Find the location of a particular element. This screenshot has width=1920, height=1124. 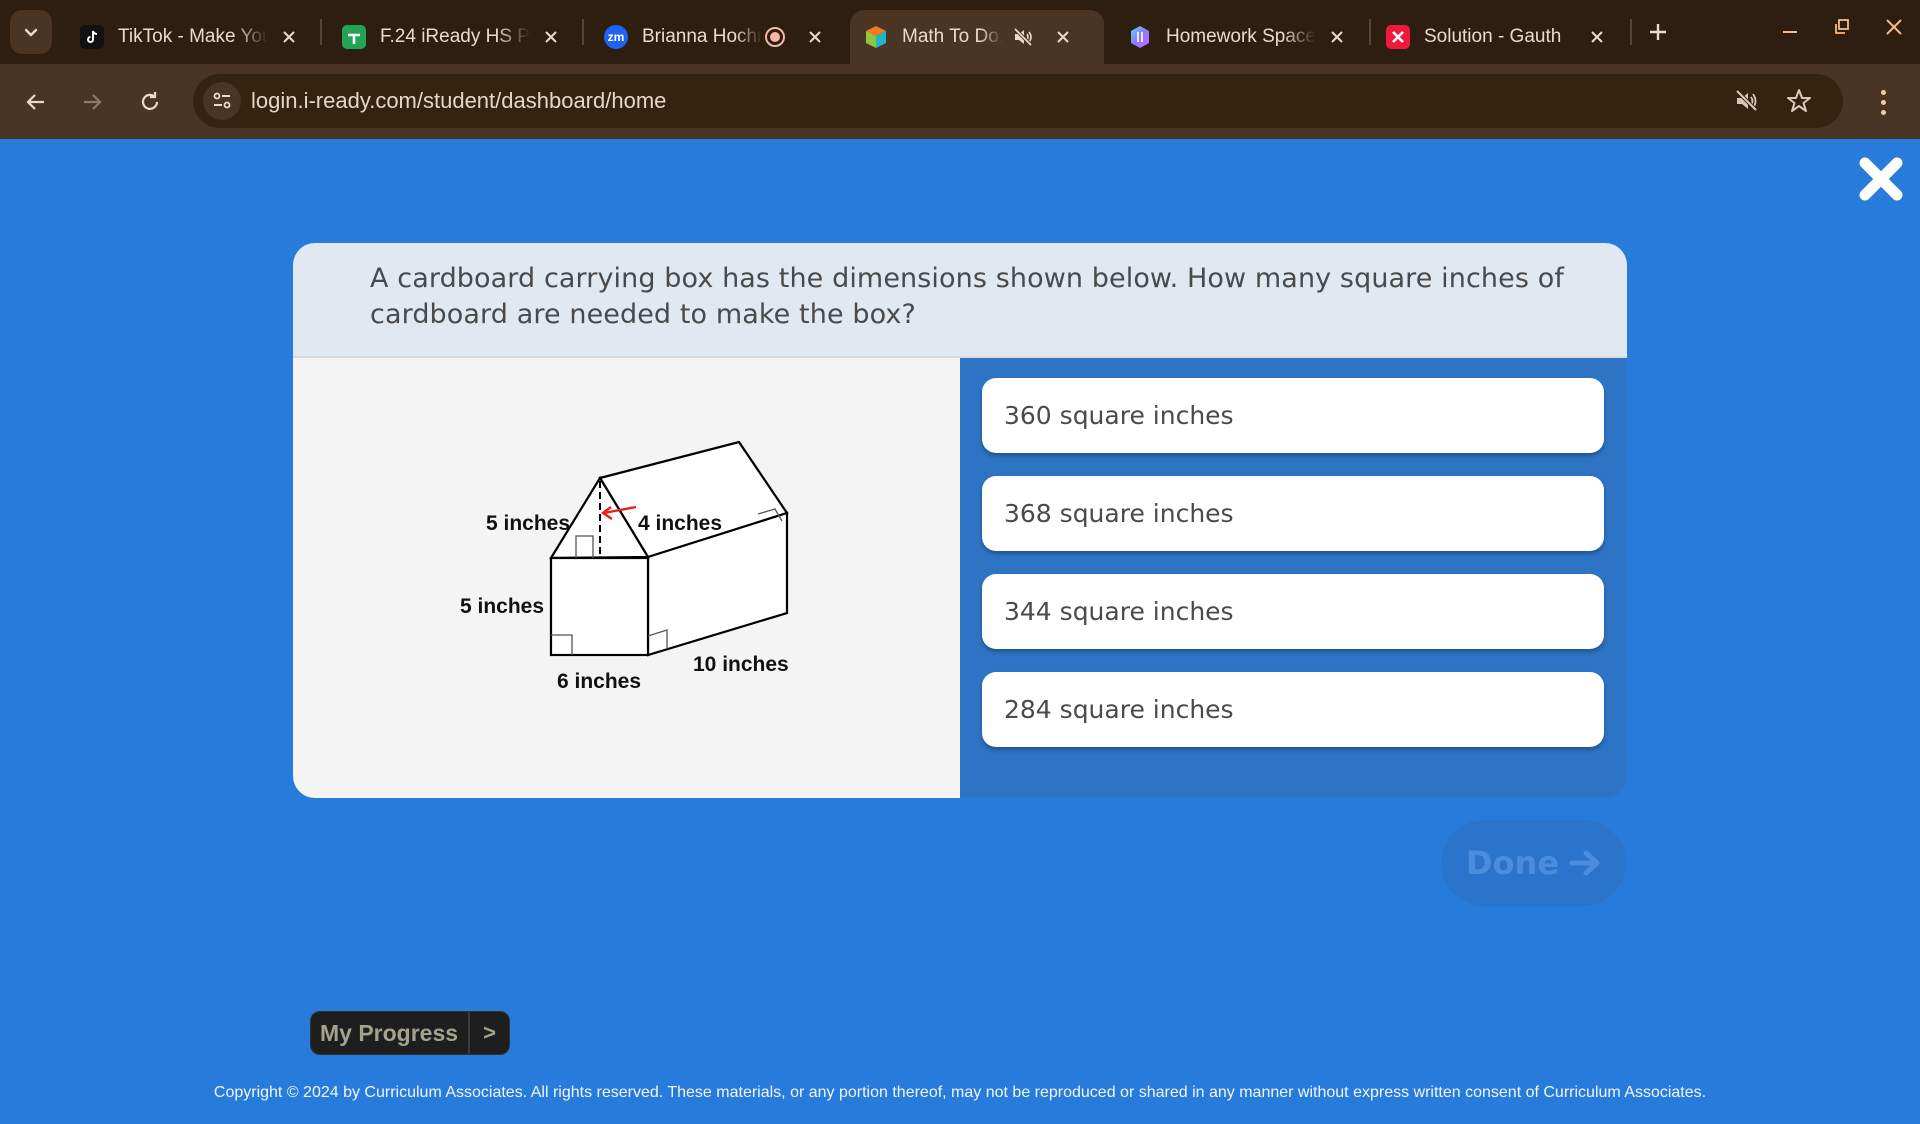

back-button is located at coordinates (36, 102).